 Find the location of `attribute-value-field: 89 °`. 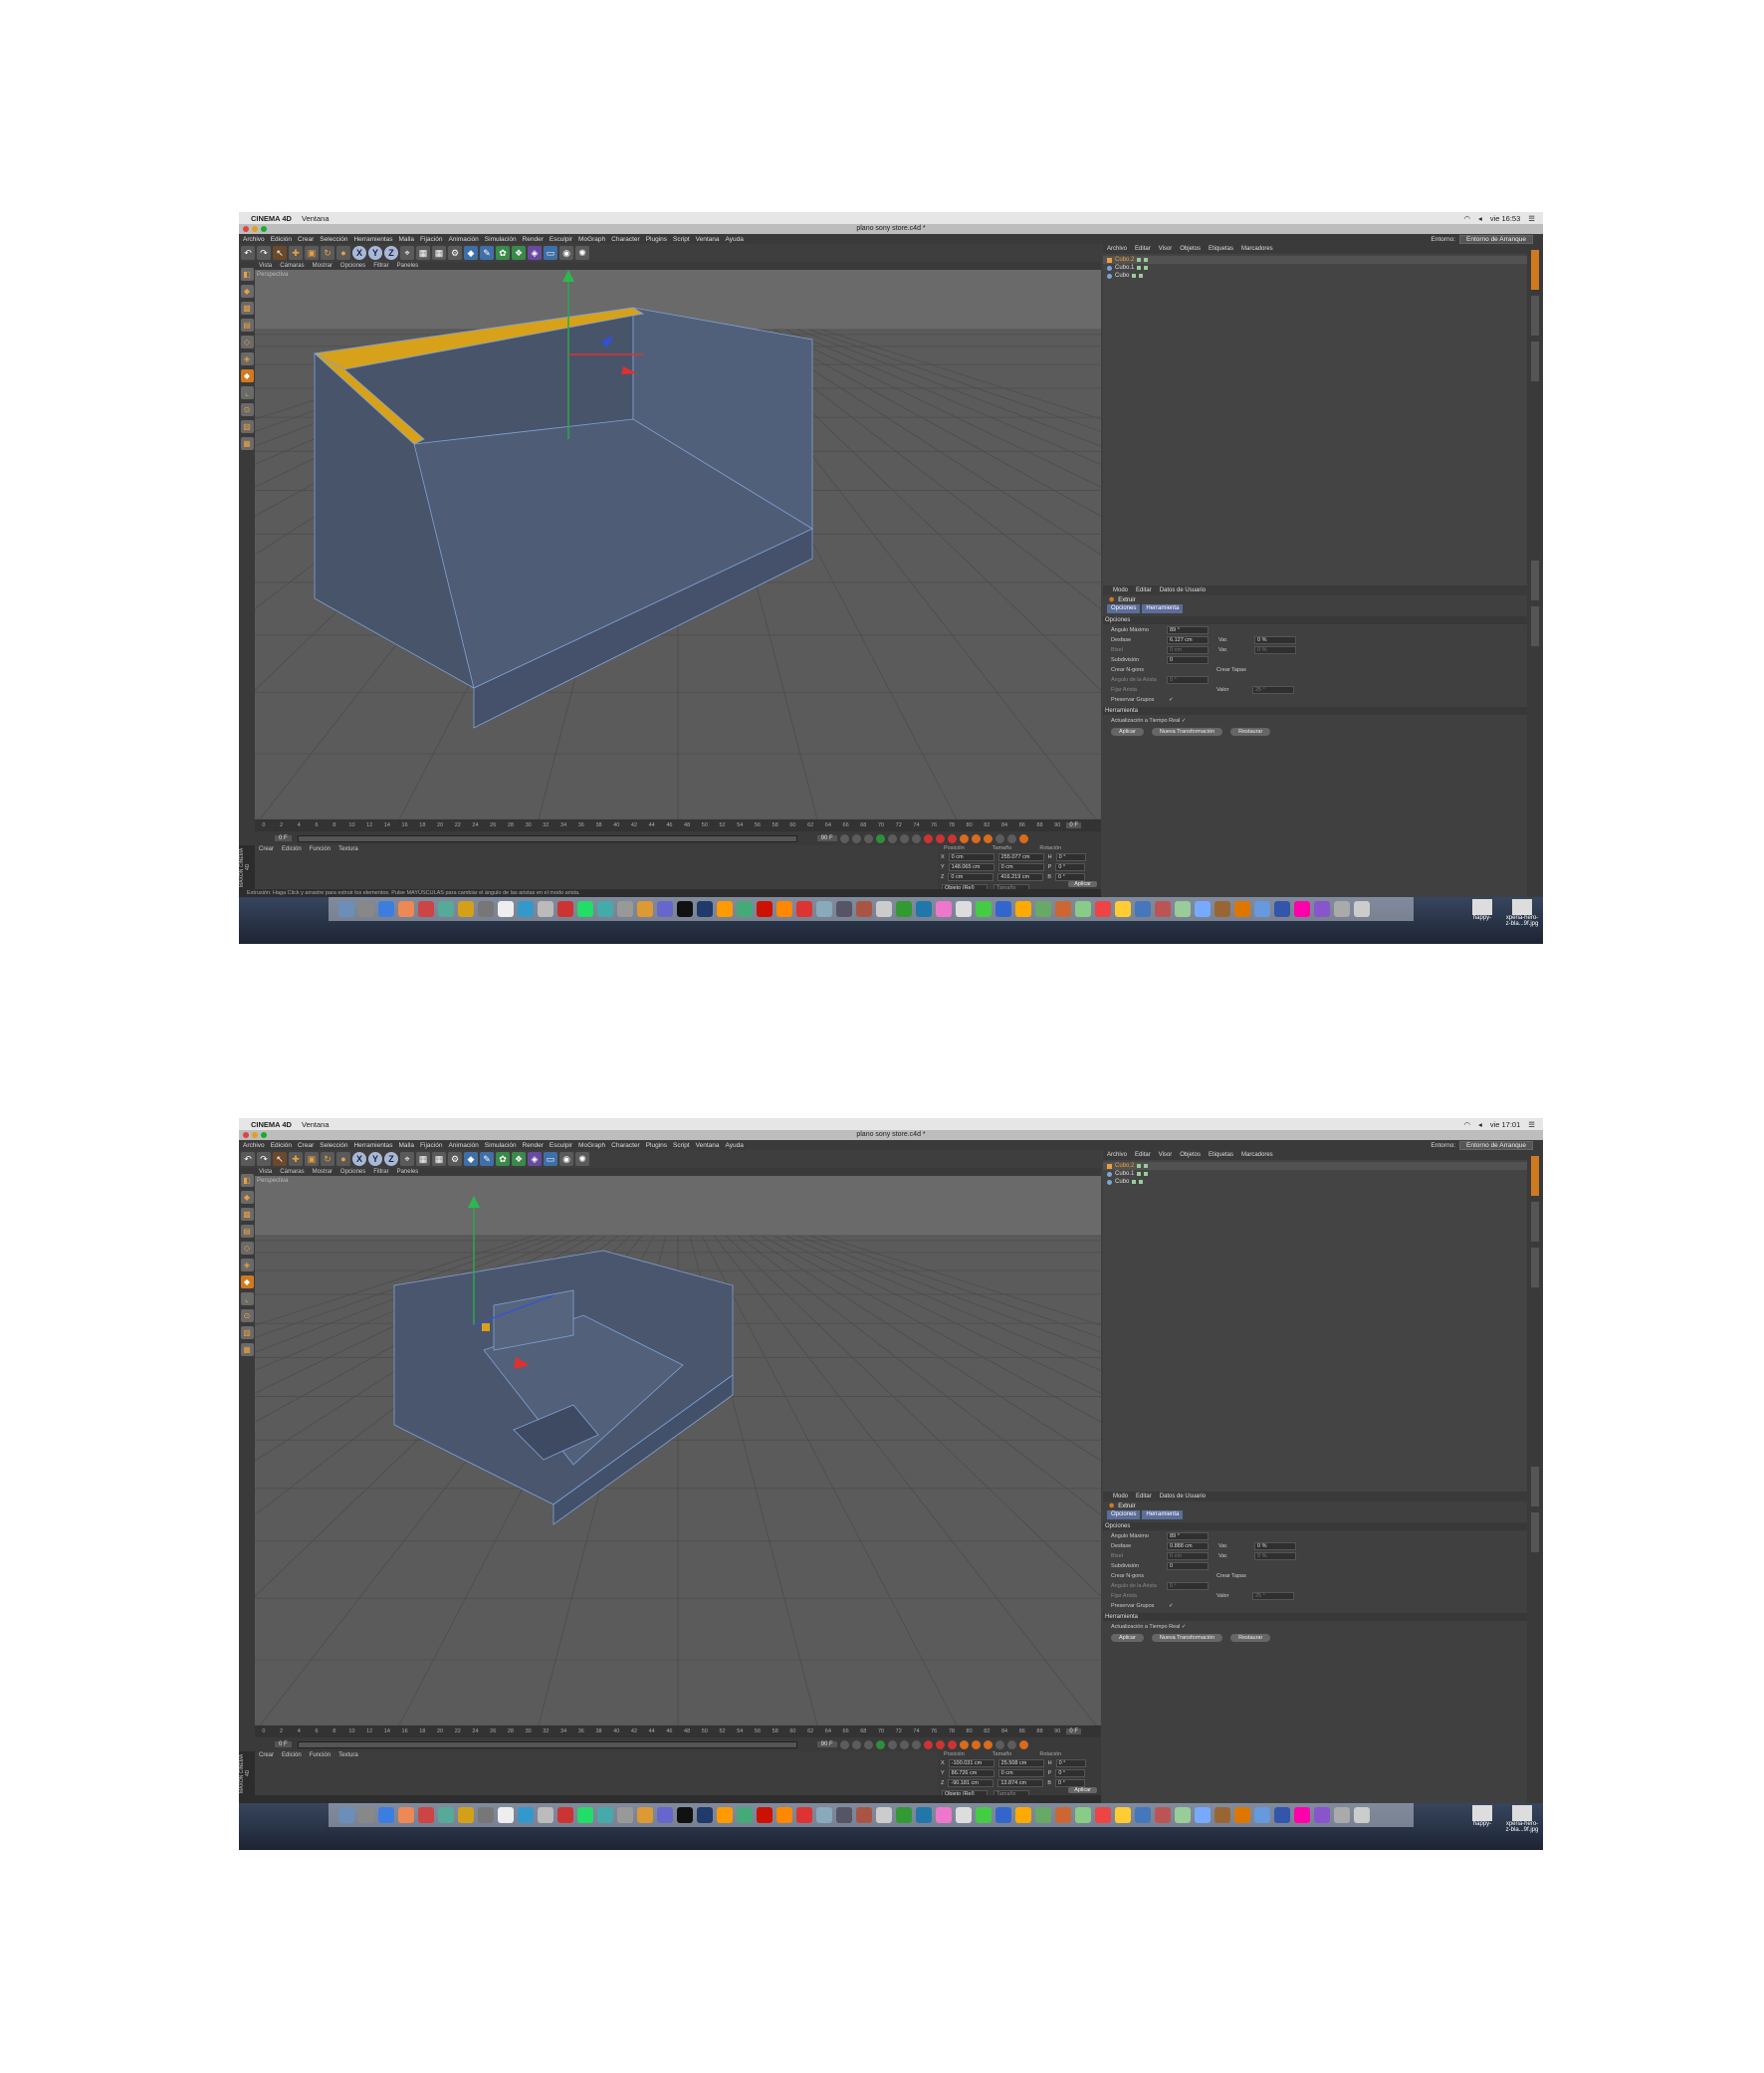

attribute-value-field: 89 ° is located at coordinates (1188, 1536).